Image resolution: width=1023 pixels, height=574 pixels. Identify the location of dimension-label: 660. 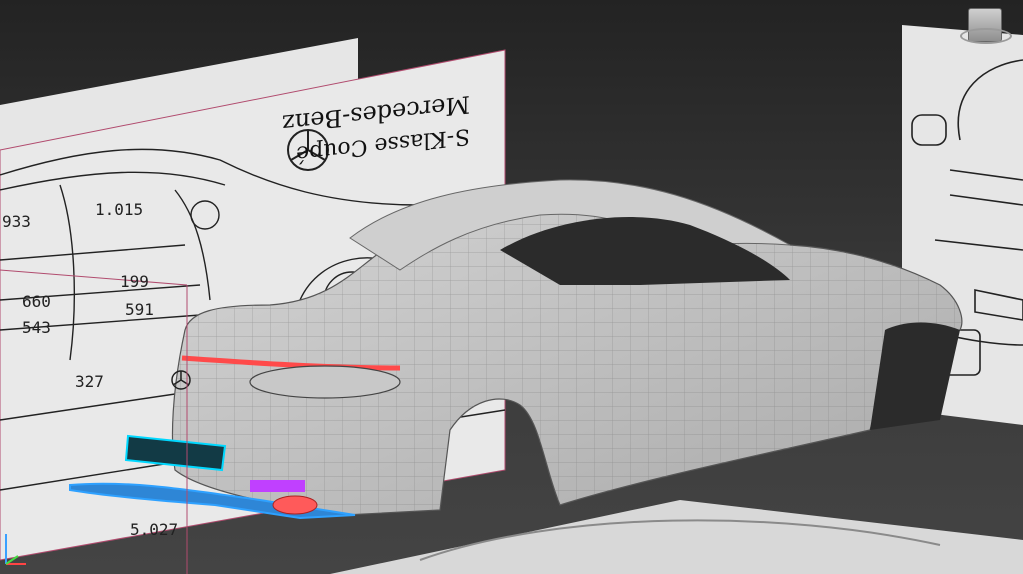
(36, 301).